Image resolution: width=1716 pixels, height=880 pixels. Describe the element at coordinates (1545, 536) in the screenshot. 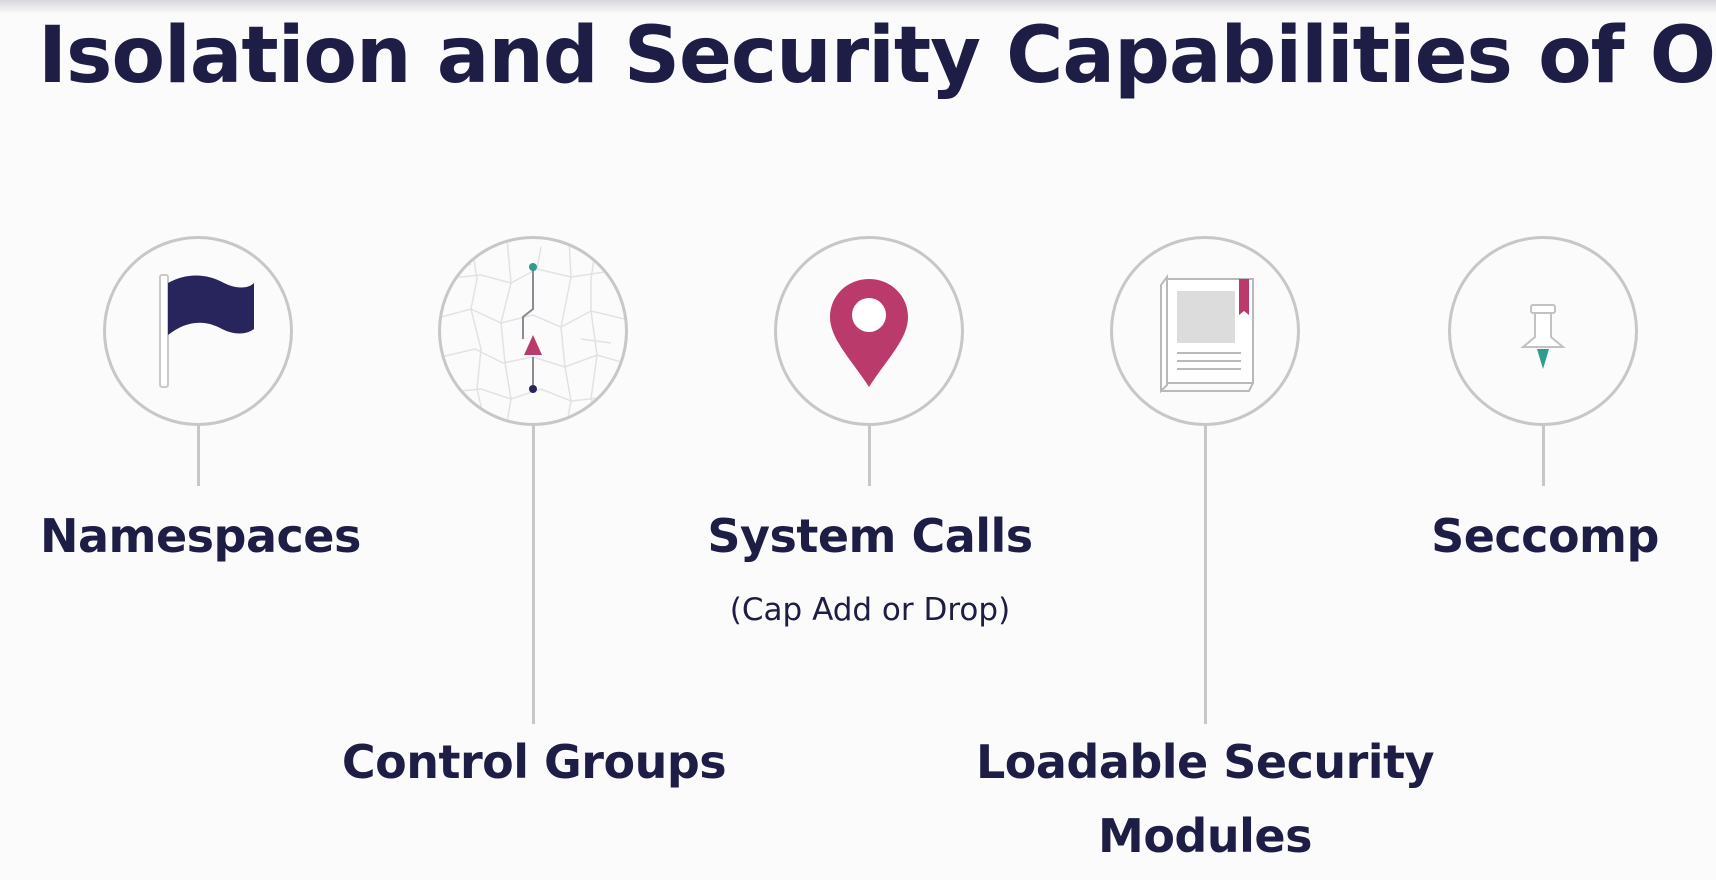

I see `seccomp-label: Seccomp` at that location.